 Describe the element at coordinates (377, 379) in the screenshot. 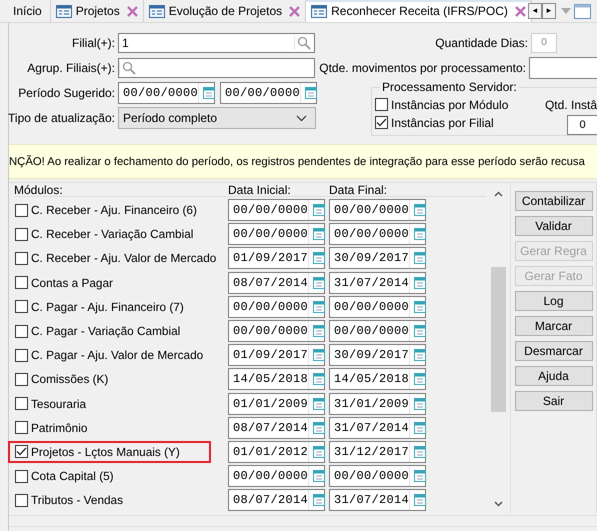

I see `end-date-field: 14/05/2018` at that location.